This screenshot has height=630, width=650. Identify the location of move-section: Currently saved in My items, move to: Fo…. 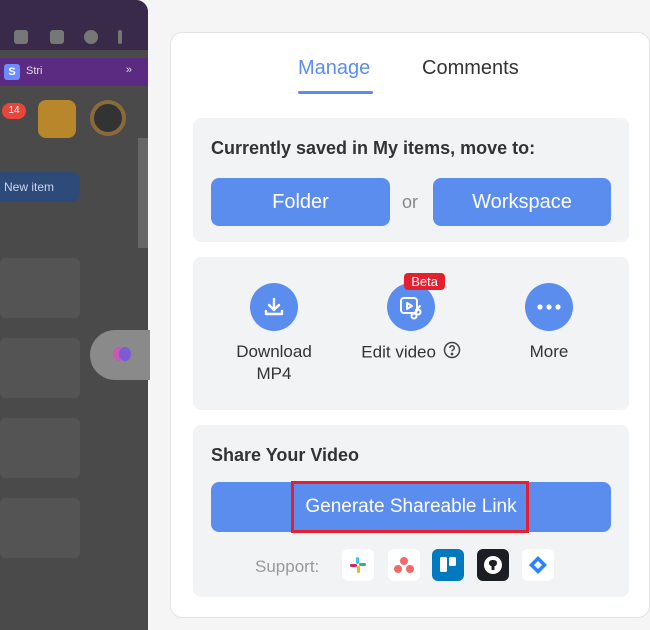
(411, 180).